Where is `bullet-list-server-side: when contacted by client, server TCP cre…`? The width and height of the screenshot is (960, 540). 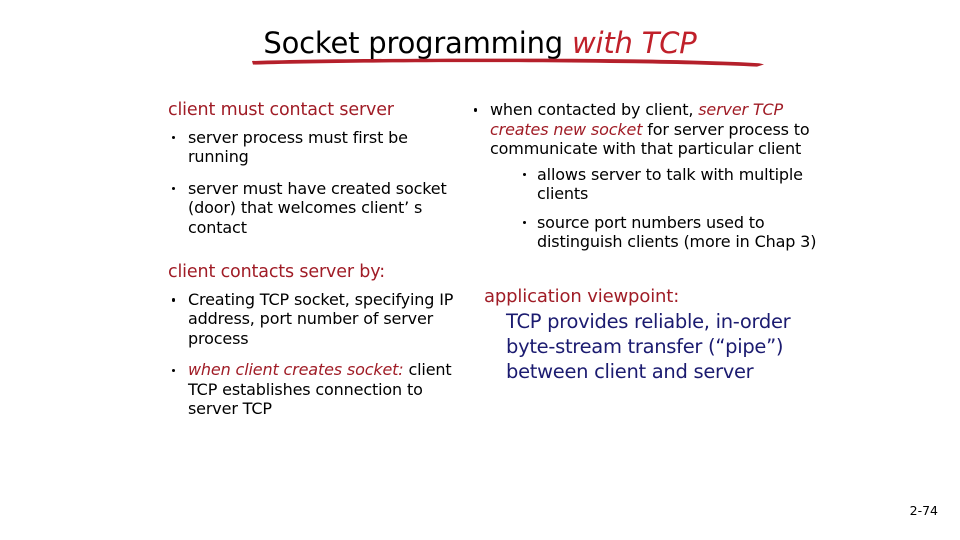 bullet-list-server-side: when contacted by client, server TCP cre… is located at coordinates (650, 176).